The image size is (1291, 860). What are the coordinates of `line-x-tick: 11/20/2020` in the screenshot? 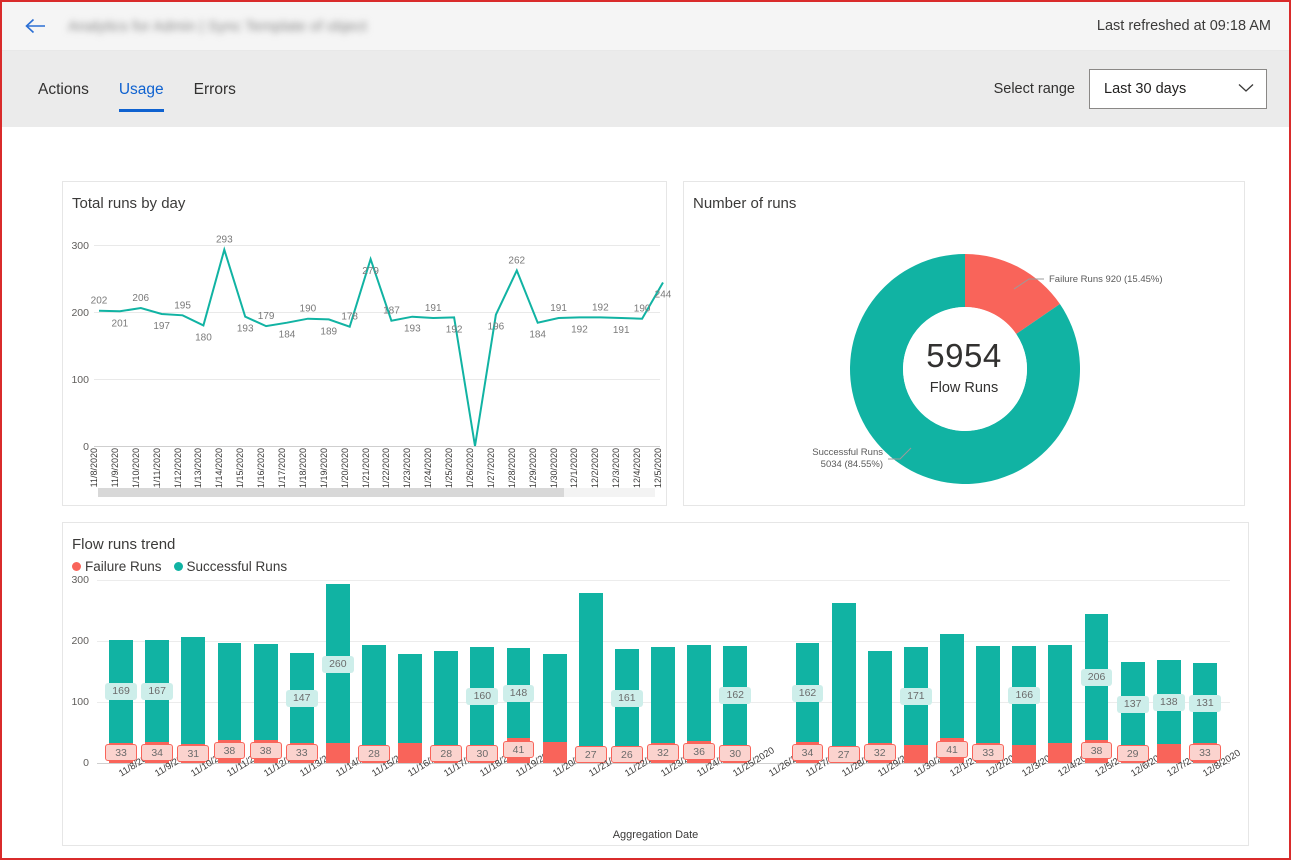 It's located at (344, 470).